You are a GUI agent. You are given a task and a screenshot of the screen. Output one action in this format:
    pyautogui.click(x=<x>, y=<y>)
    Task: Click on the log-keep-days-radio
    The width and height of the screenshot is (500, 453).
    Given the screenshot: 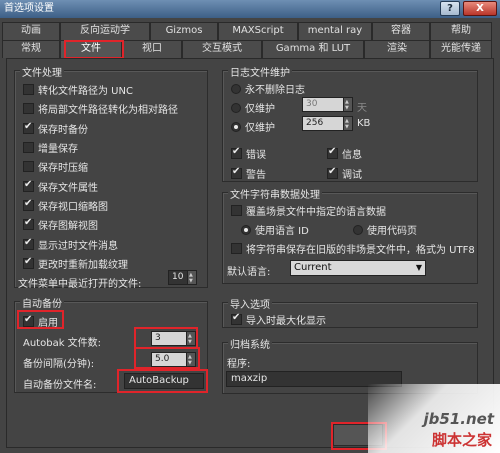 What is the action you would take?
    pyautogui.click(x=236, y=107)
    